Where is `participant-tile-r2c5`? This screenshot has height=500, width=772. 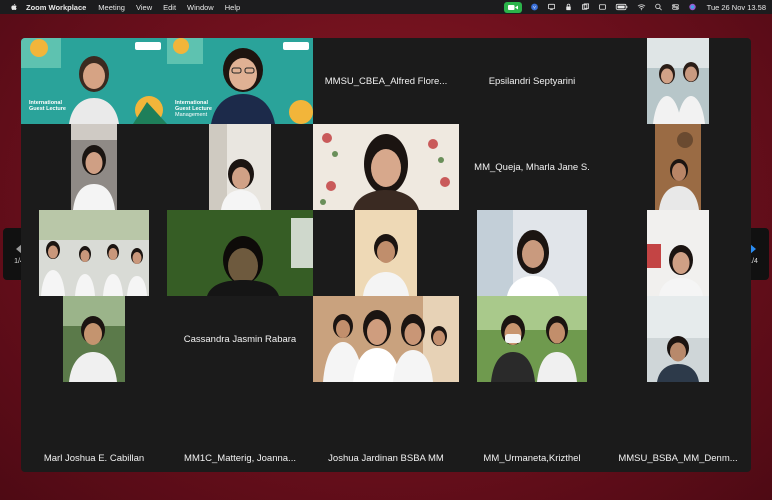
participant-tile-r2c5 is located at coordinates (678, 167).